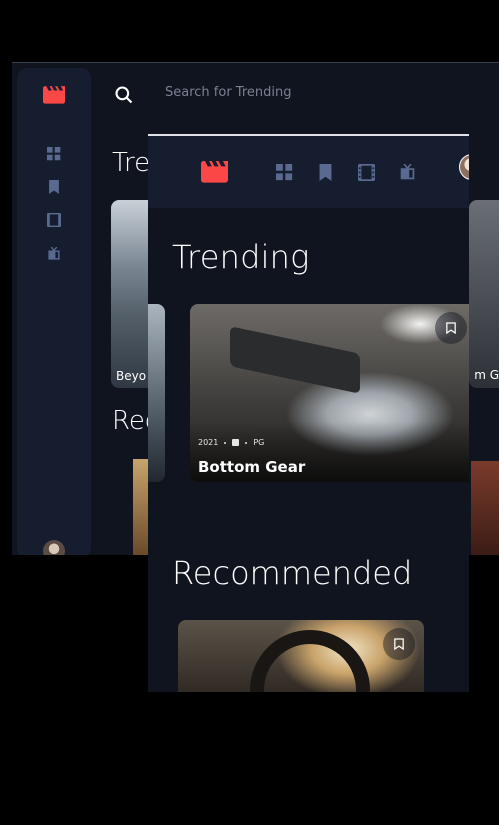  Describe the element at coordinates (308, 172) in the screenshot. I see `top-nav-bar` at that location.